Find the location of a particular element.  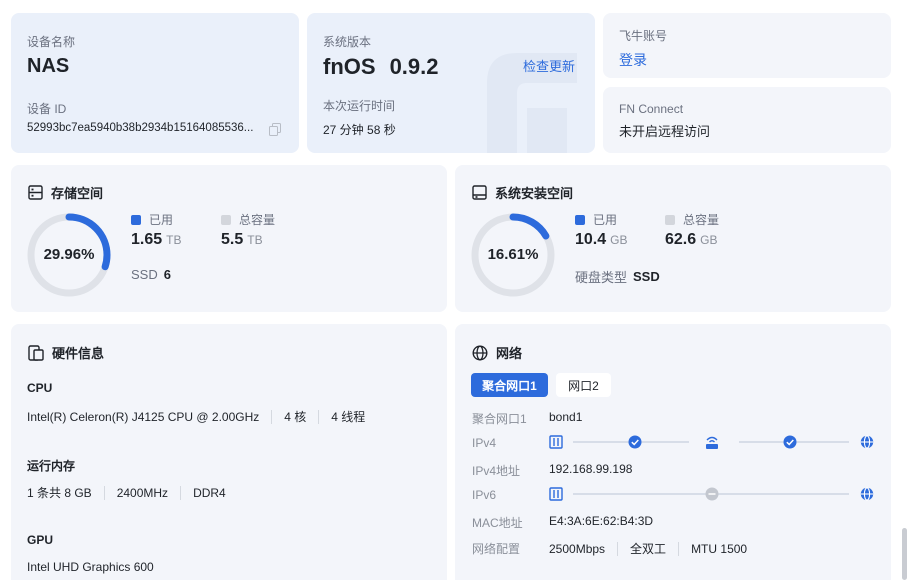

hardware-title: 硬件信息 is located at coordinates (78, 353).